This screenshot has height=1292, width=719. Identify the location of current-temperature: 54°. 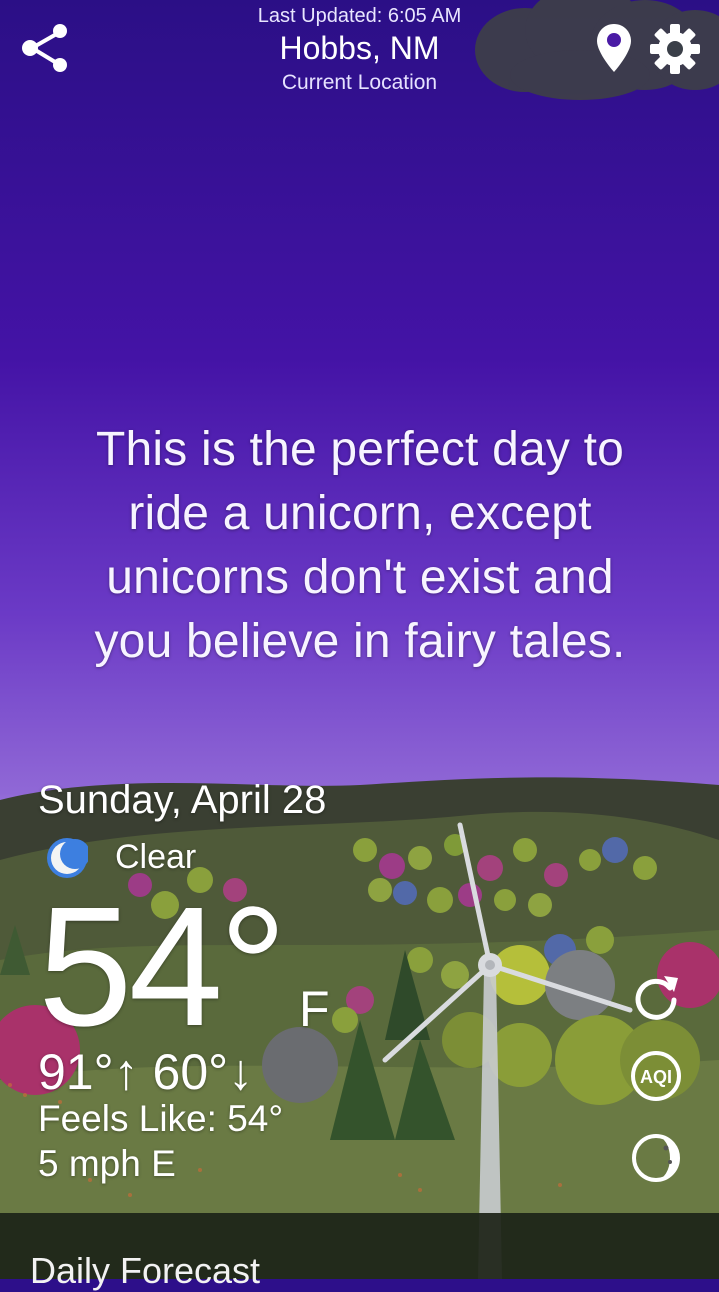
(162, 967).